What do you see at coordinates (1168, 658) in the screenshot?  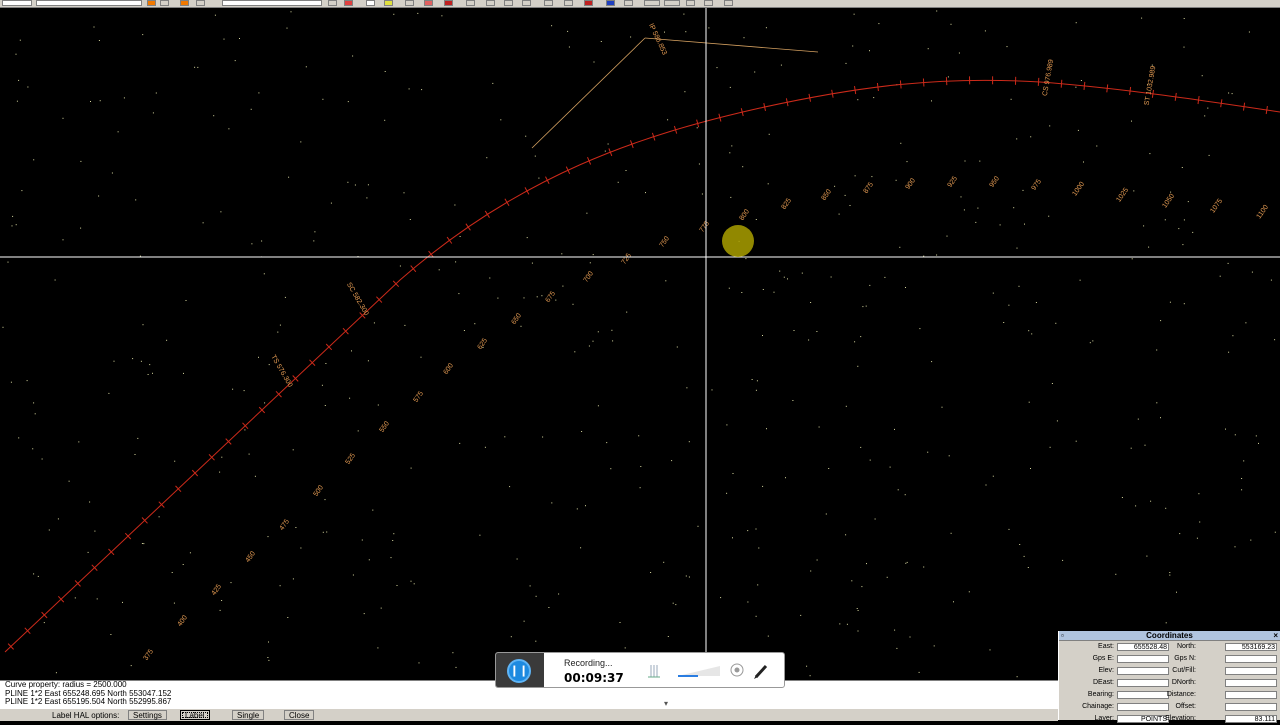 I see `coord-label: Gps N:` at bounding box center [1168, 658].